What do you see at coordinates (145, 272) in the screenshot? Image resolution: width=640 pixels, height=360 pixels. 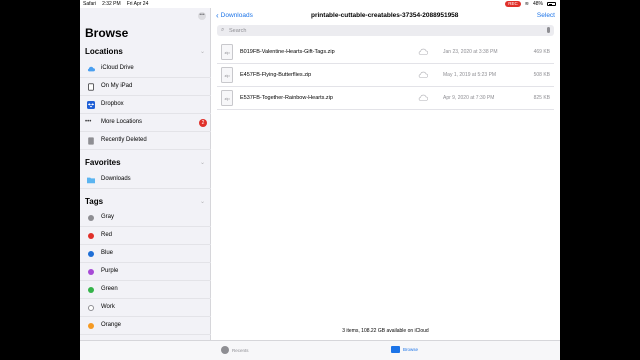 I see `sidebar-item-tag-purple: Purple` at bounding box center [145, 272].